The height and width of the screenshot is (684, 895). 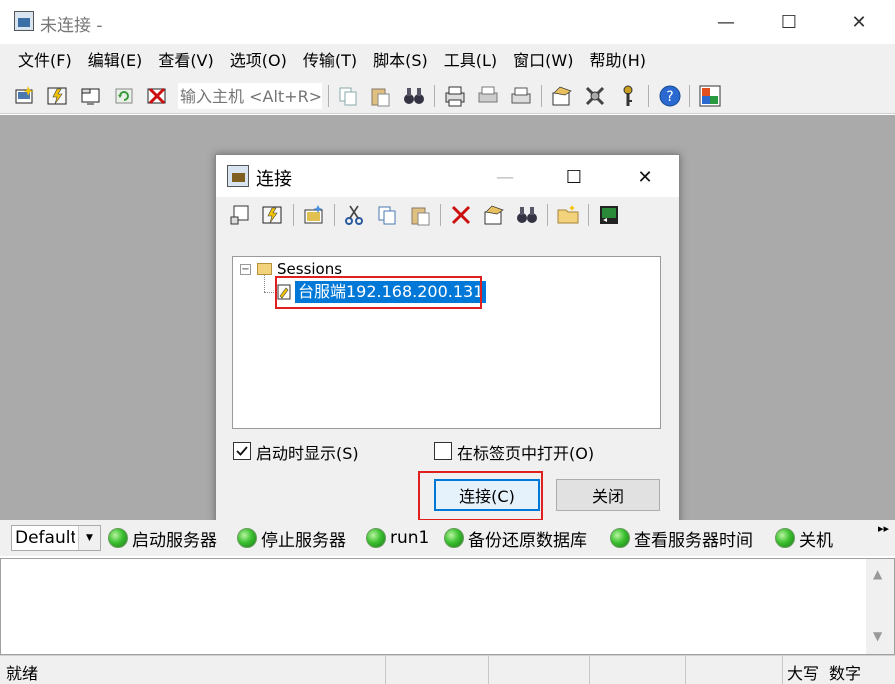 What do you see at coordinates (470, 61) in the screenshot?
I see `menu-tools: 工具(L)` at bounding box center [470, 61].